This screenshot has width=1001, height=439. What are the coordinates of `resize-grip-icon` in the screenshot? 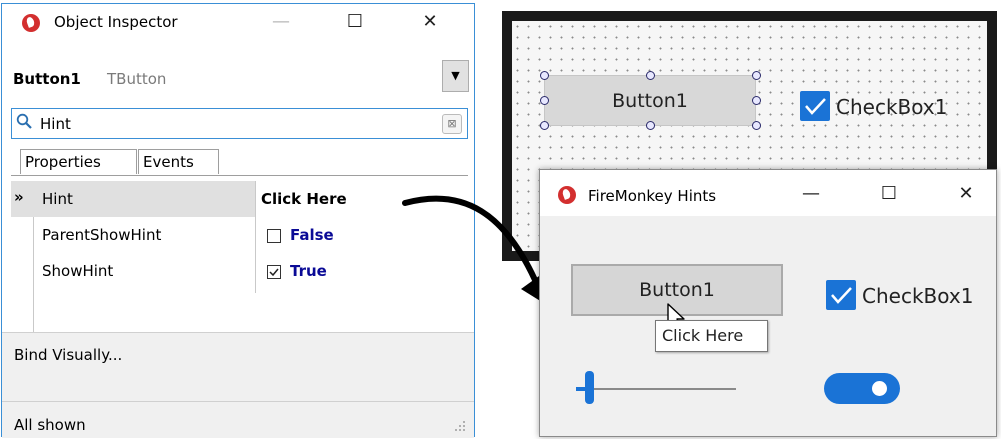 It's located at (461, 427).